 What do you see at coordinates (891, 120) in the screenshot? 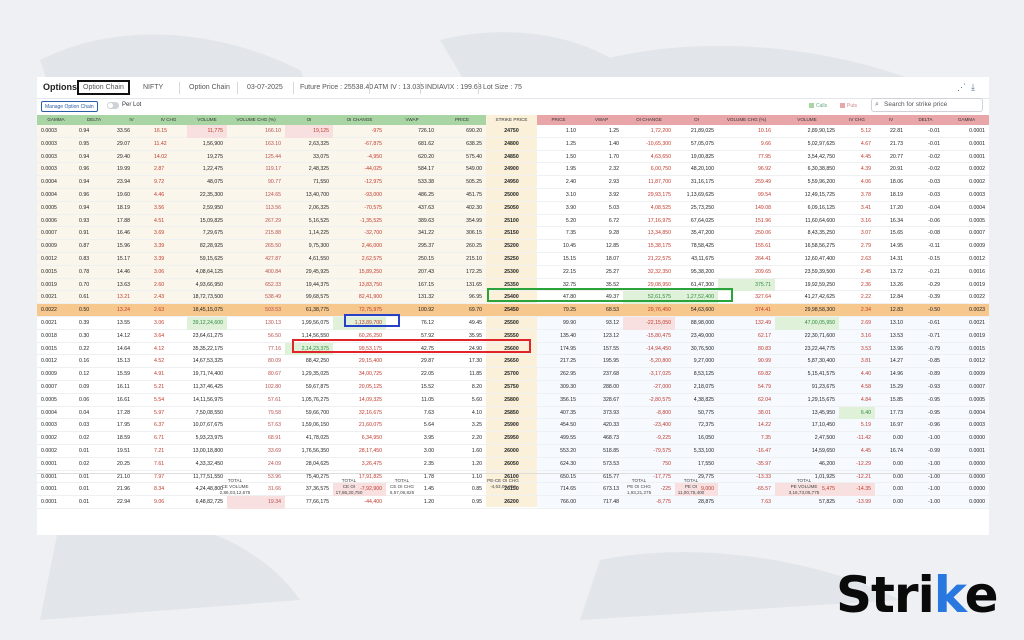
I see `put-header-7: IV` at bounding box center [891, 120].